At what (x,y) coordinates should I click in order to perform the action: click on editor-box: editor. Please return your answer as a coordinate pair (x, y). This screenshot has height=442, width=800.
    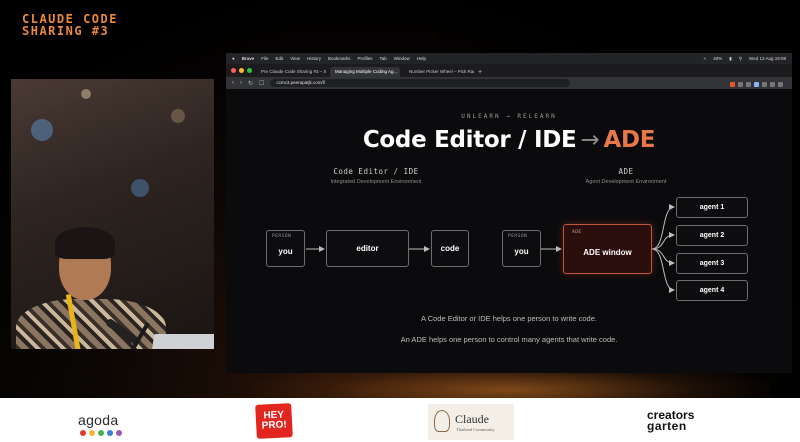
    Looking at the image, I should click on (367, 248).